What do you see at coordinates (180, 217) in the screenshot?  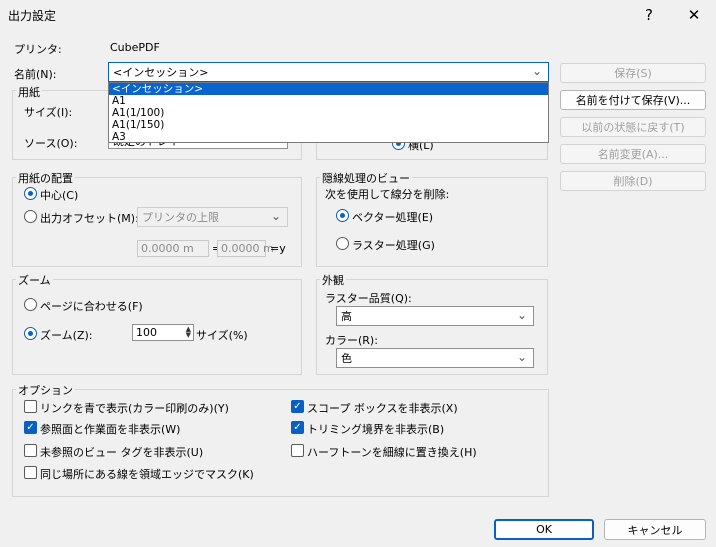 I see `offset-from-value: プリンタの上限` at bounding box center [180, 217].